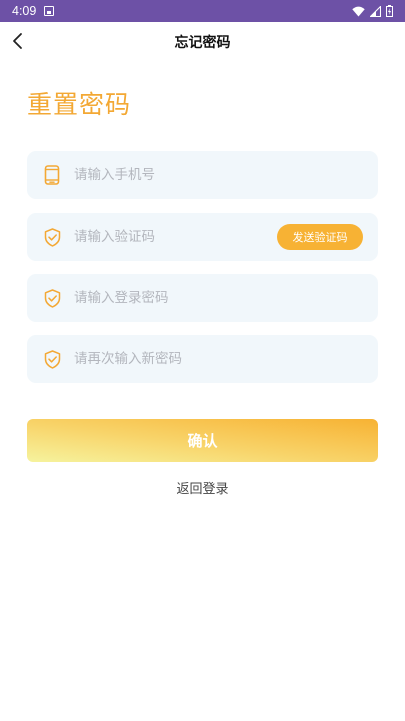 This screenshot has height=721, width=405. I want to click on verification-code-field: 发送验证码, so click(202, 237).